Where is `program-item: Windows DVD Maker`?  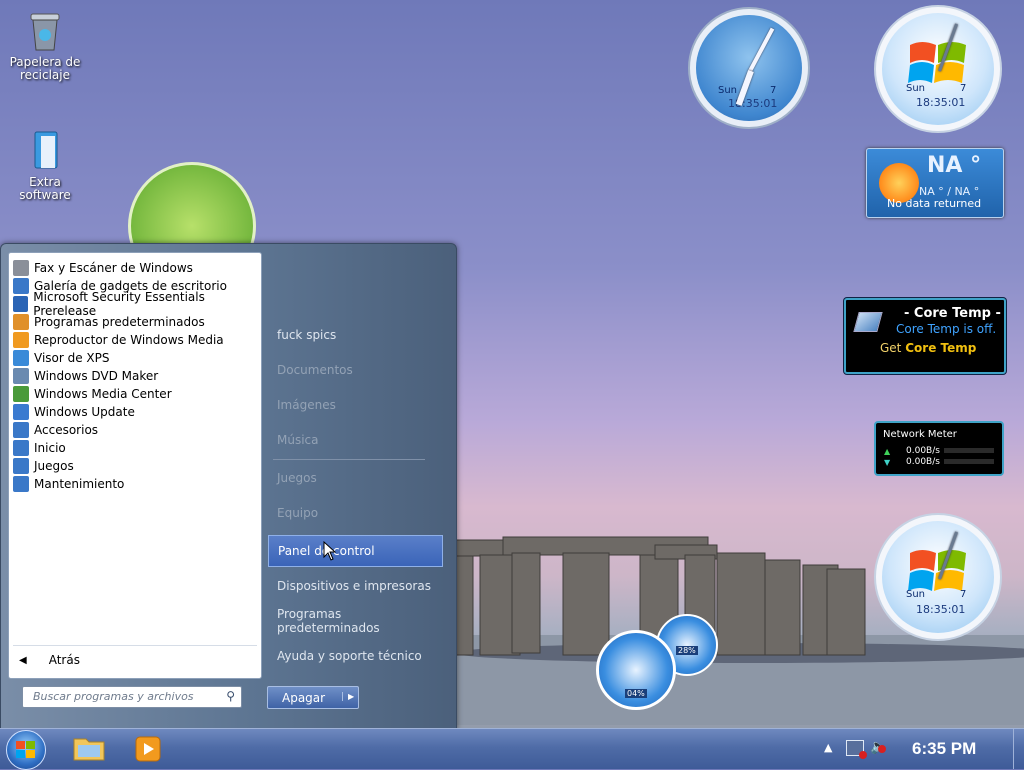 program-item: Windows DVD Maker is located at coordinates (85, 376).